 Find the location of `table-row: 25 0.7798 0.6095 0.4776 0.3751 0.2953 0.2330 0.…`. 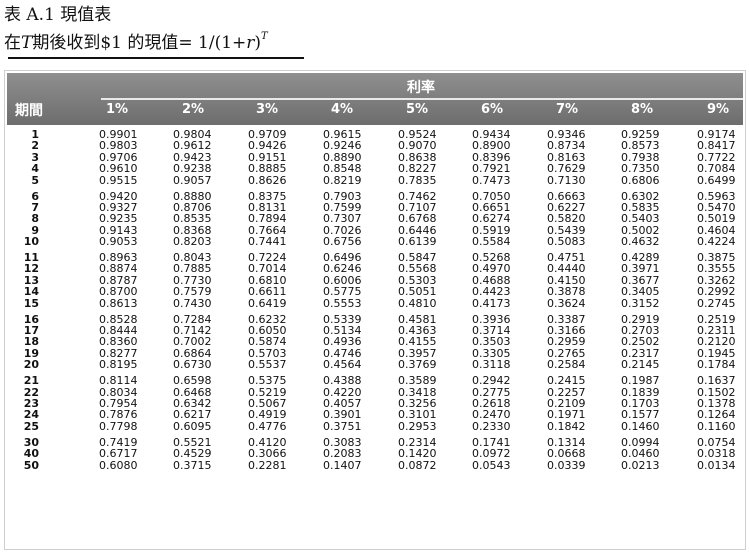

table-row: 25 0.7798 0.6095 0.4776 0.3751 0.2953 0.2330 0.… is located at coordinates (375, 426).